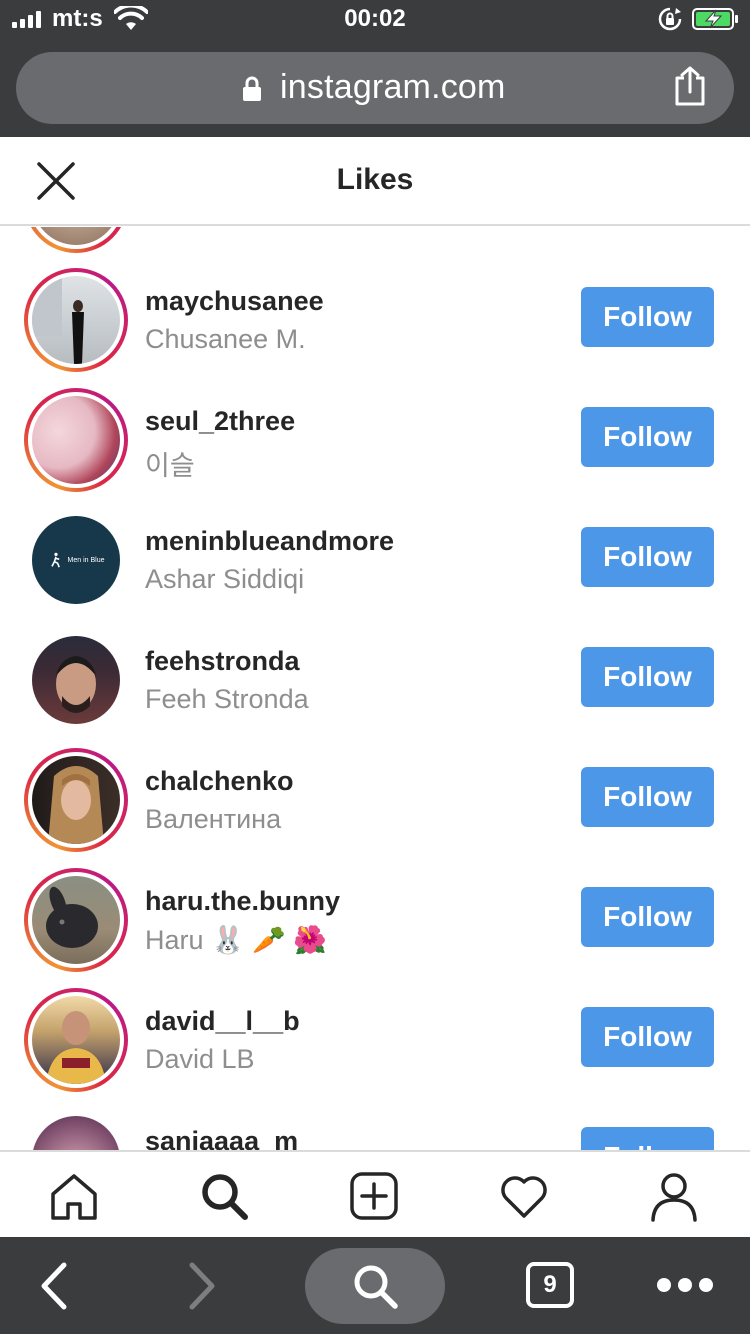 Image resolution: width=750 pixels, height=1334 pixels. I want to click on username: maychusanee, so click(234, 301).